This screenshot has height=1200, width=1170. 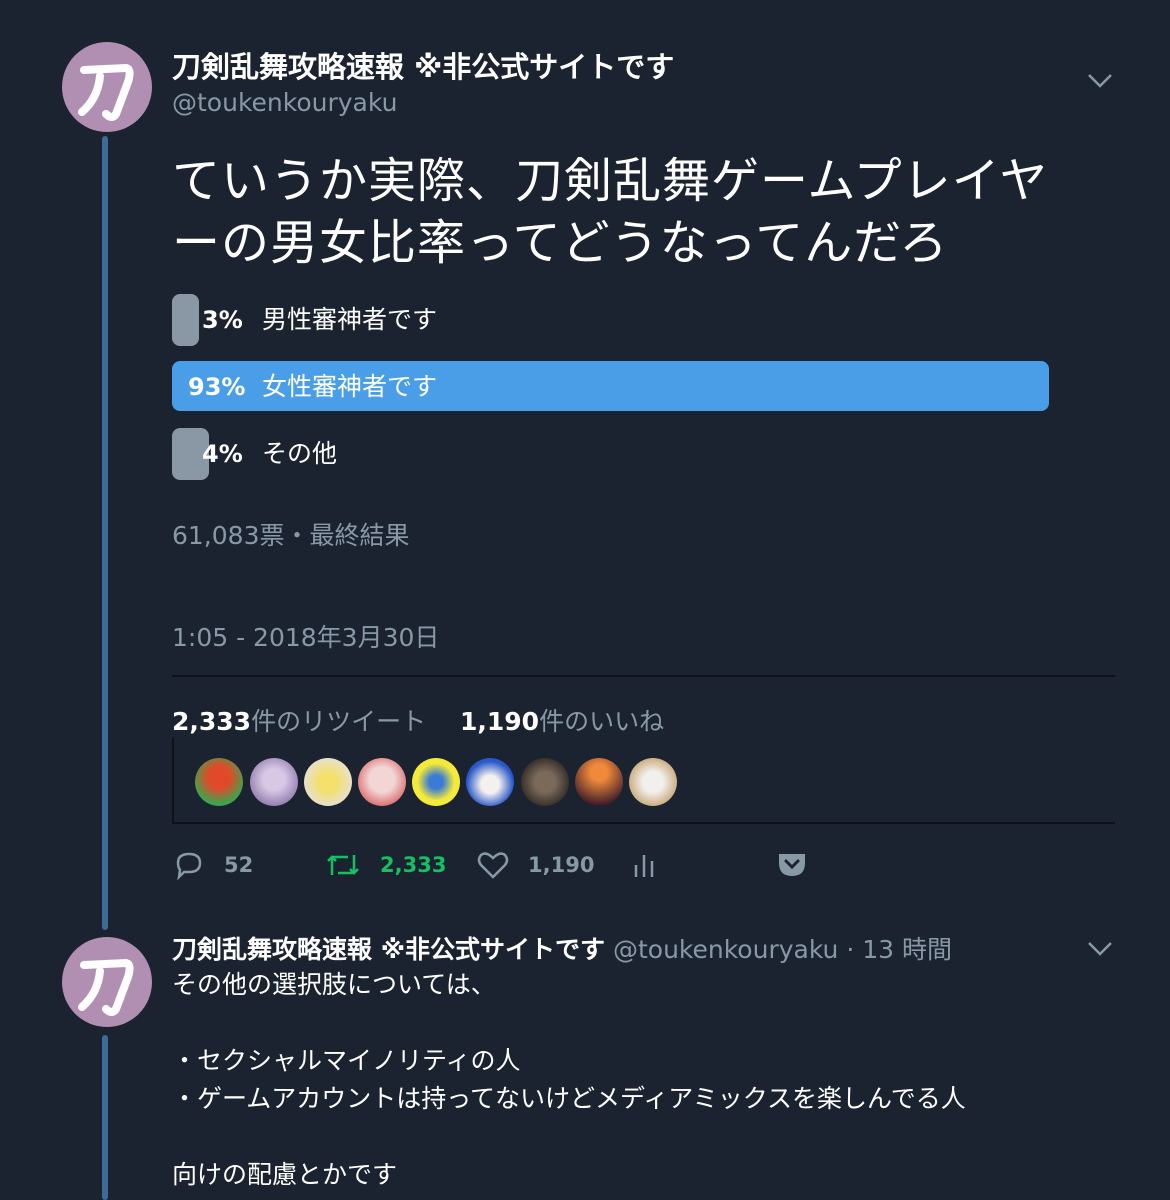 What do you see at coordinates (500, 721) in the screenshot?
I see `likes-stat-count: 1,190` at bounding box center [500, 721].